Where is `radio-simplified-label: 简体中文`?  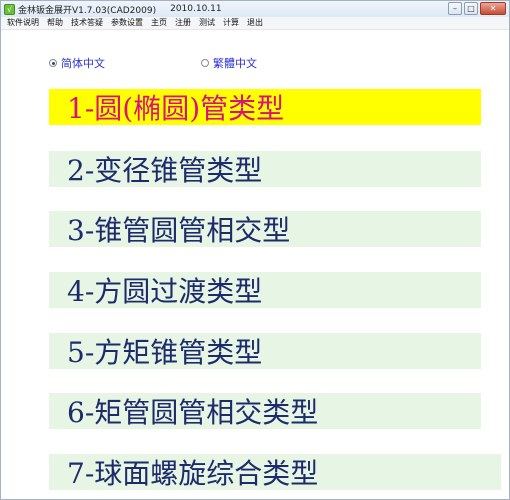 radio-simplified-label: 简体中文 is located at coordinates (83, 63).